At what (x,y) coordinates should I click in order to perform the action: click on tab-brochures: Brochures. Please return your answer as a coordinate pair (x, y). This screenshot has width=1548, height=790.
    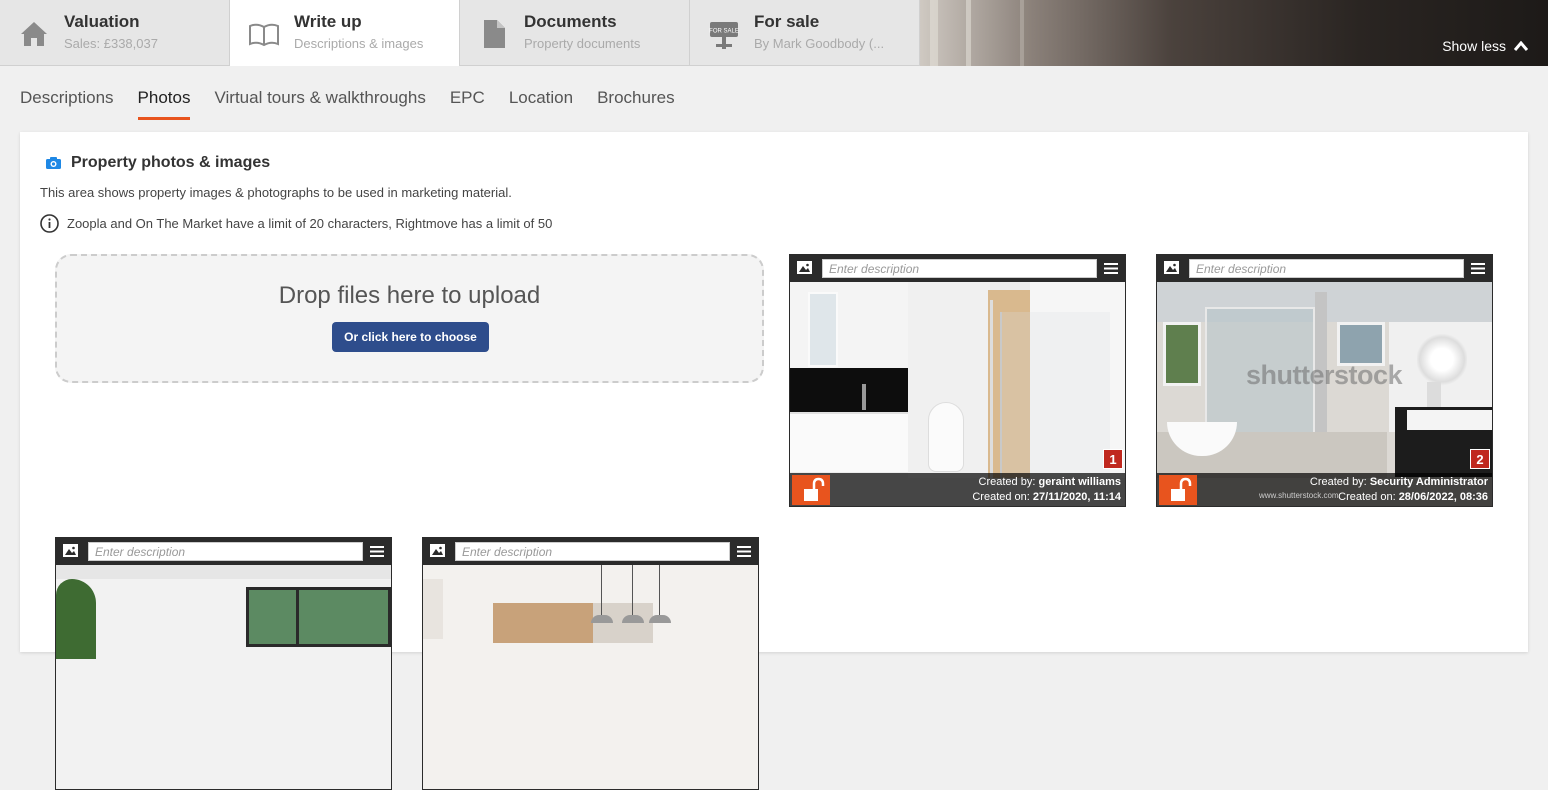
    Looking at the image, I should click on (635, 104).